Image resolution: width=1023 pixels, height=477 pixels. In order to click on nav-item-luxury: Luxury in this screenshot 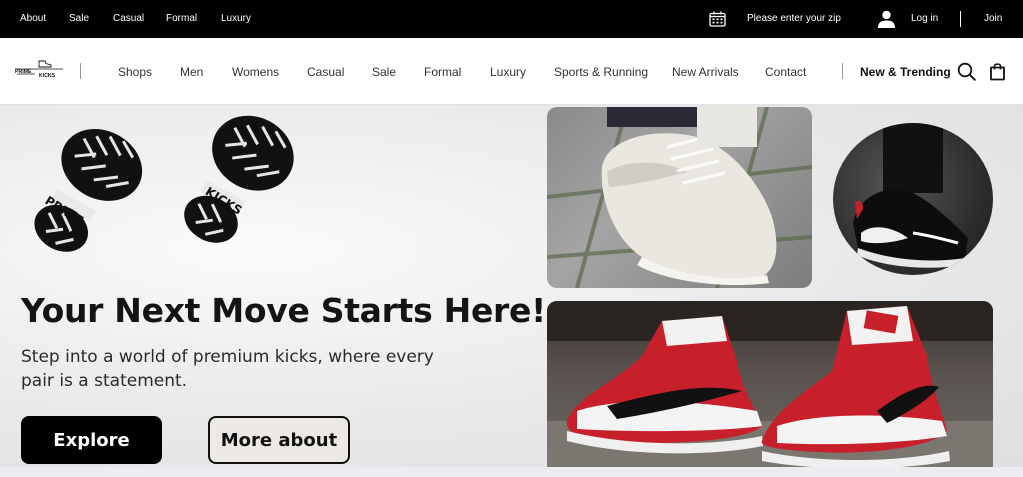, I will do `click(508, 72)`.